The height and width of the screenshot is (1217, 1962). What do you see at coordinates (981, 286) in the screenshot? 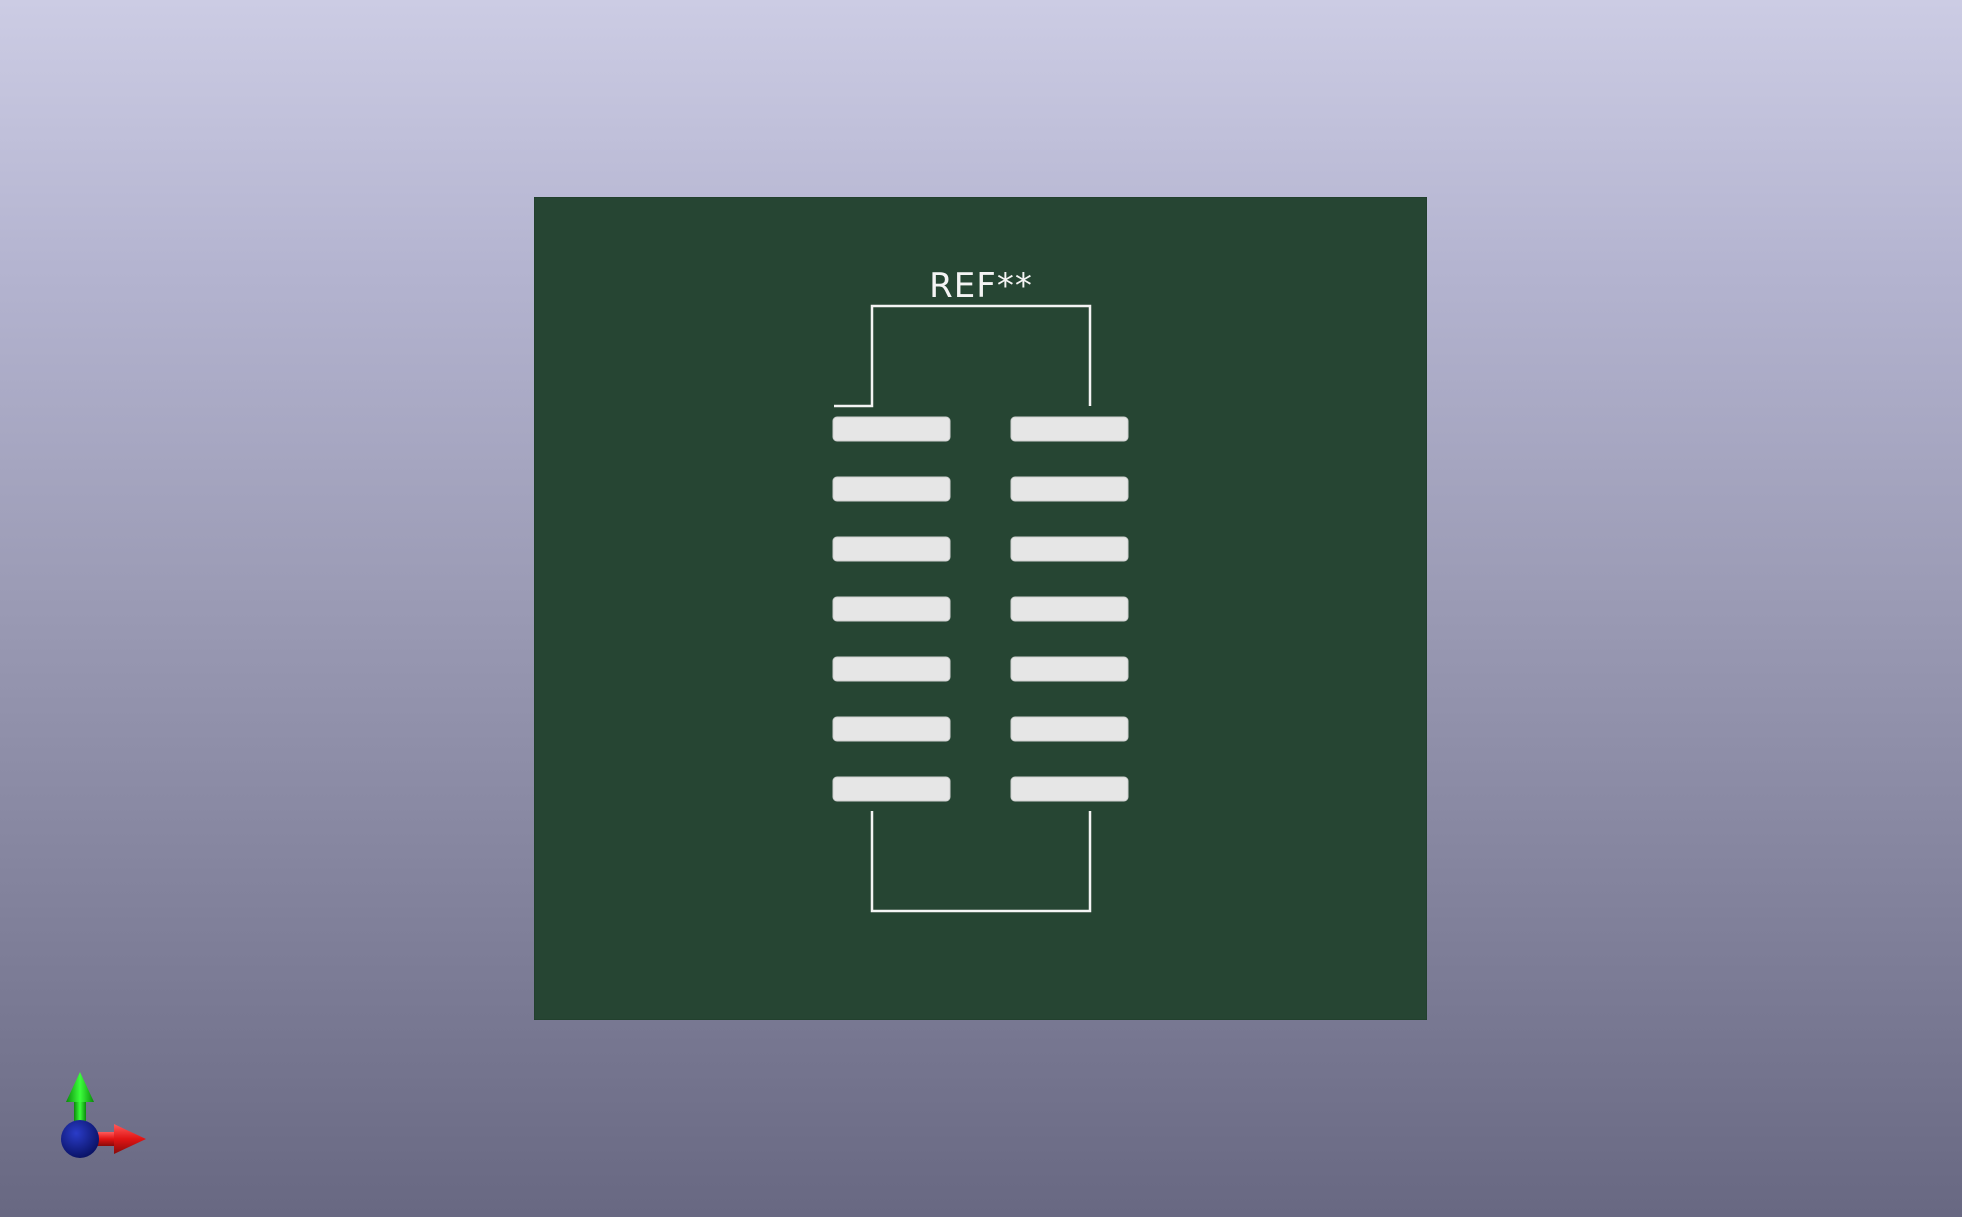
I see `reference-designator: REF**` at bounding box center [981, 286].